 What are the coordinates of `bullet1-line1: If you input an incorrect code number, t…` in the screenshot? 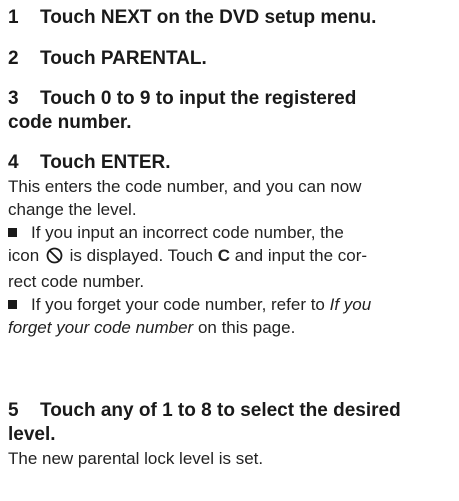 It's located at (187, 232).